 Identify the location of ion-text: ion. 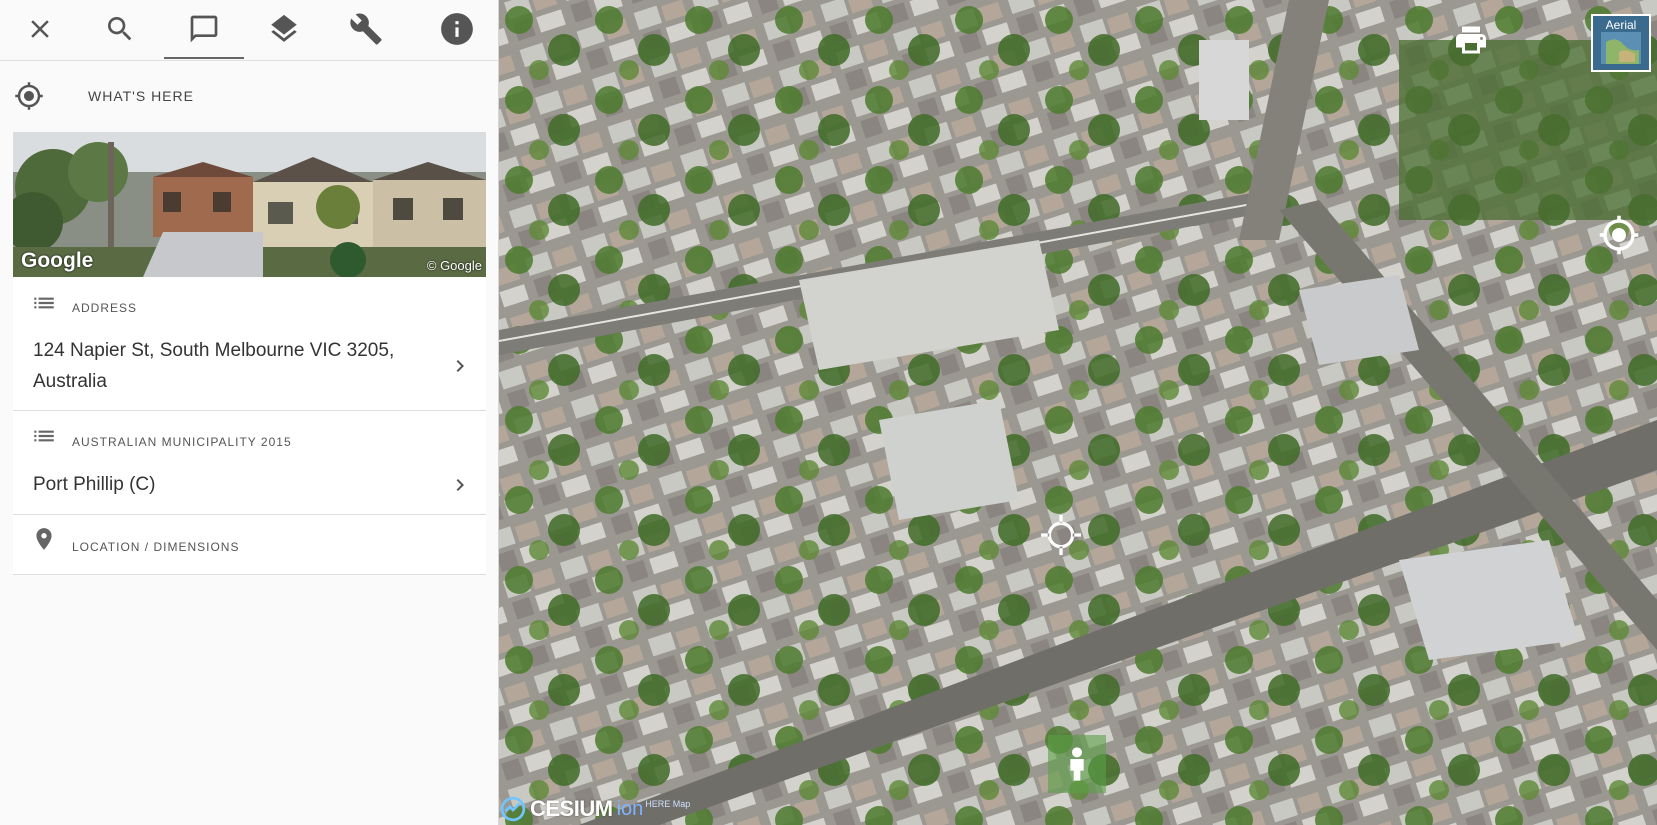
(630, 808).